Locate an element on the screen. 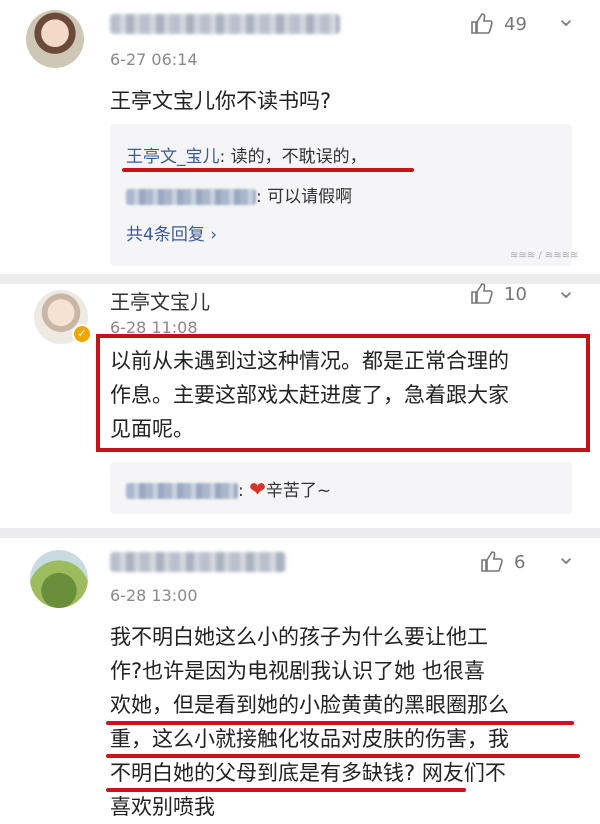 The height and width of the screenshot is (824, 600). reply-box: 王亭文_宝儿: 读的，不耽误的， : 可以请假啊 共4条回复 › is located at coordinates (341, 195).